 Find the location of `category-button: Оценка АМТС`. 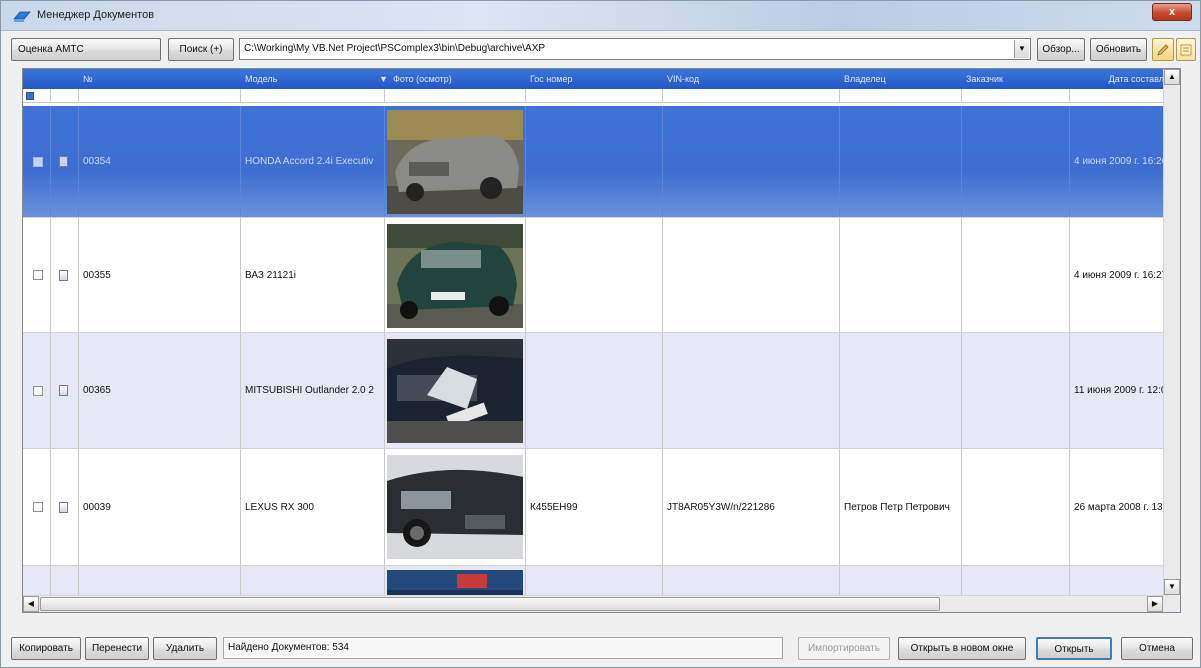

category-button: Оценка АМТС is located at coordinates (86, 49).